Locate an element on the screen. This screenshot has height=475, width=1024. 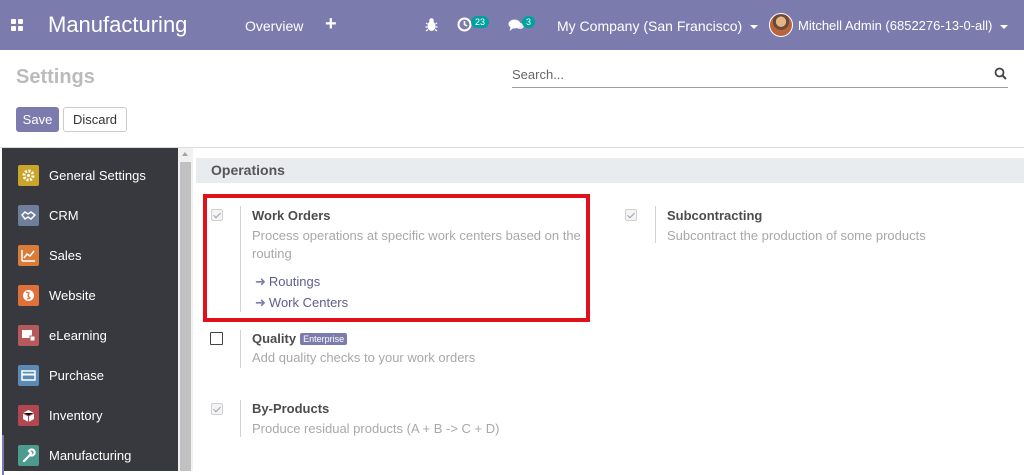
sales-chart-icon is located at coordinates (28, 255).